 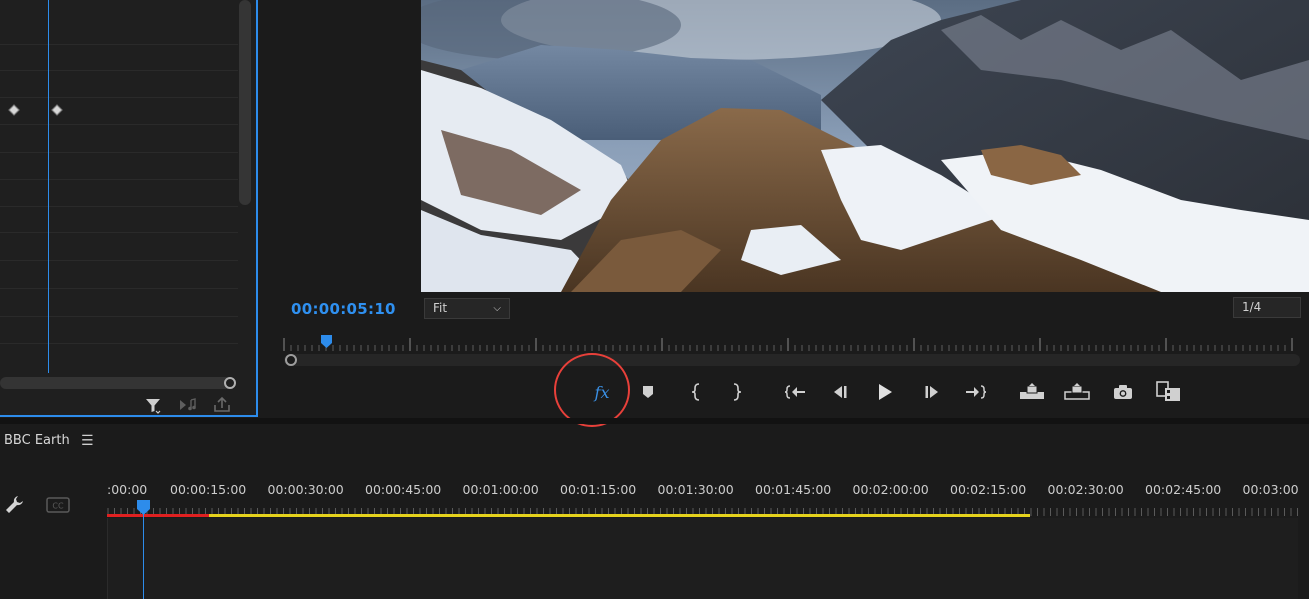 I want to click on comparison-view-icon, so click(x=1168, y=391).